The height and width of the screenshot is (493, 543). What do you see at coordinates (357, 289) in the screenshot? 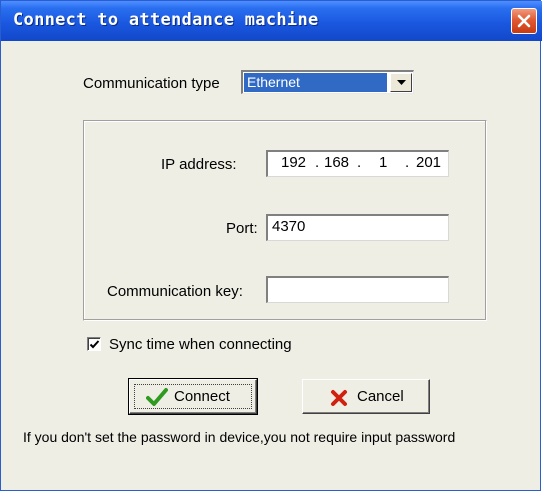
I see `communication-key-input` at bounding box center [357, 289].